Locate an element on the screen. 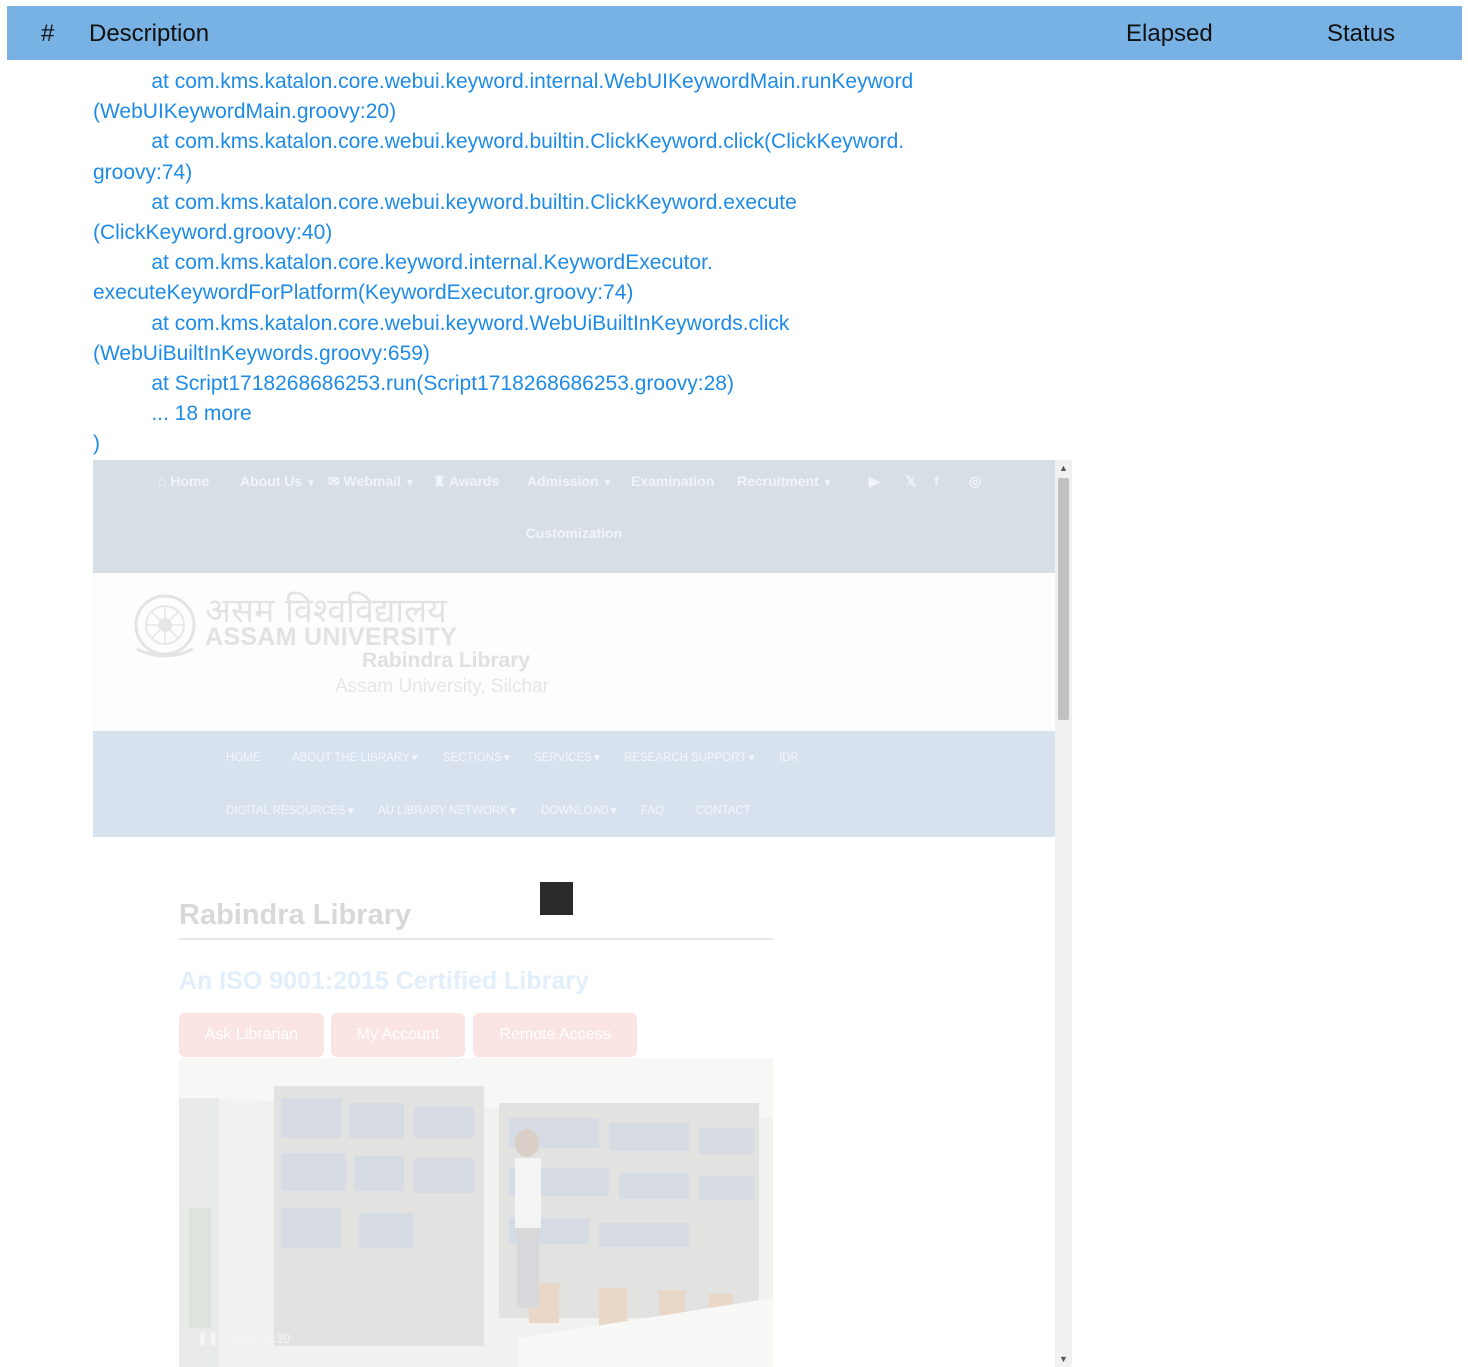  remote-access-button: Remote Access is located at coordinates (555, 1035).